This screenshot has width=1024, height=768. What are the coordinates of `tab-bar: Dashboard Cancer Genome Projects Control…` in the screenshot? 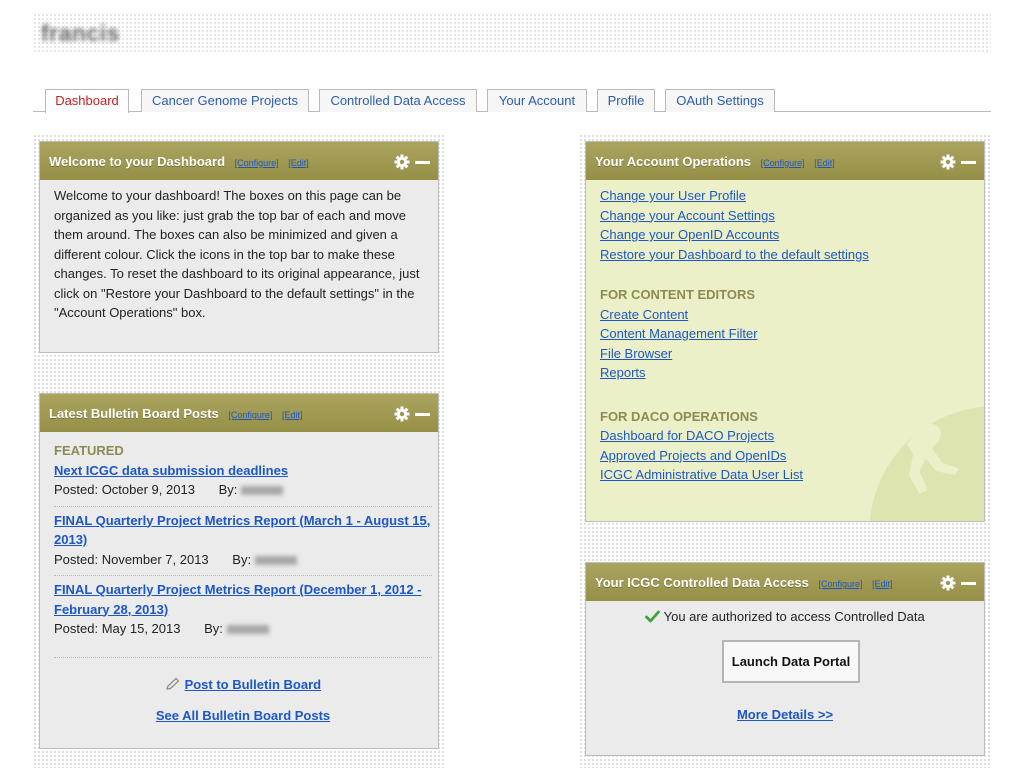 It's located at (512, 101).